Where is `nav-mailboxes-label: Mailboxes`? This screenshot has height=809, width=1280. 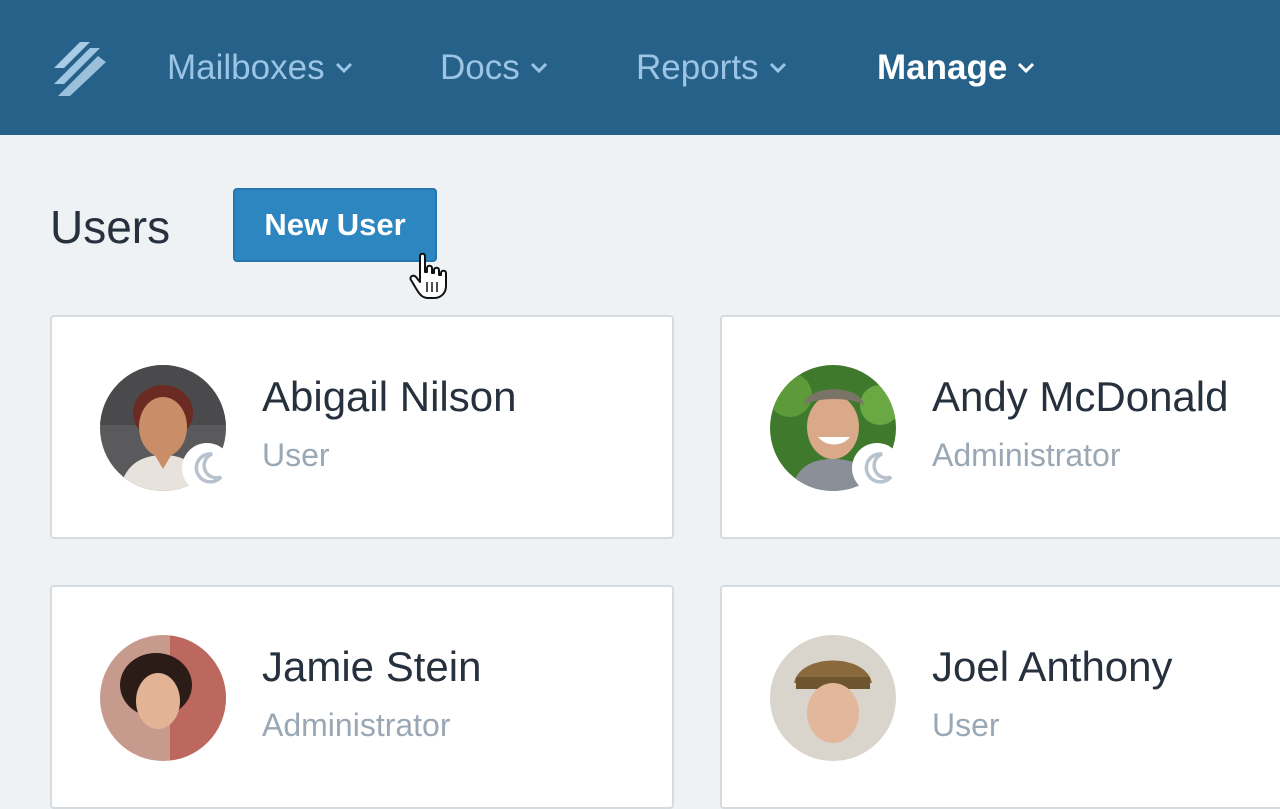
nav-mailboxes-label: Mailboxes is located at coordinates (246, 67).